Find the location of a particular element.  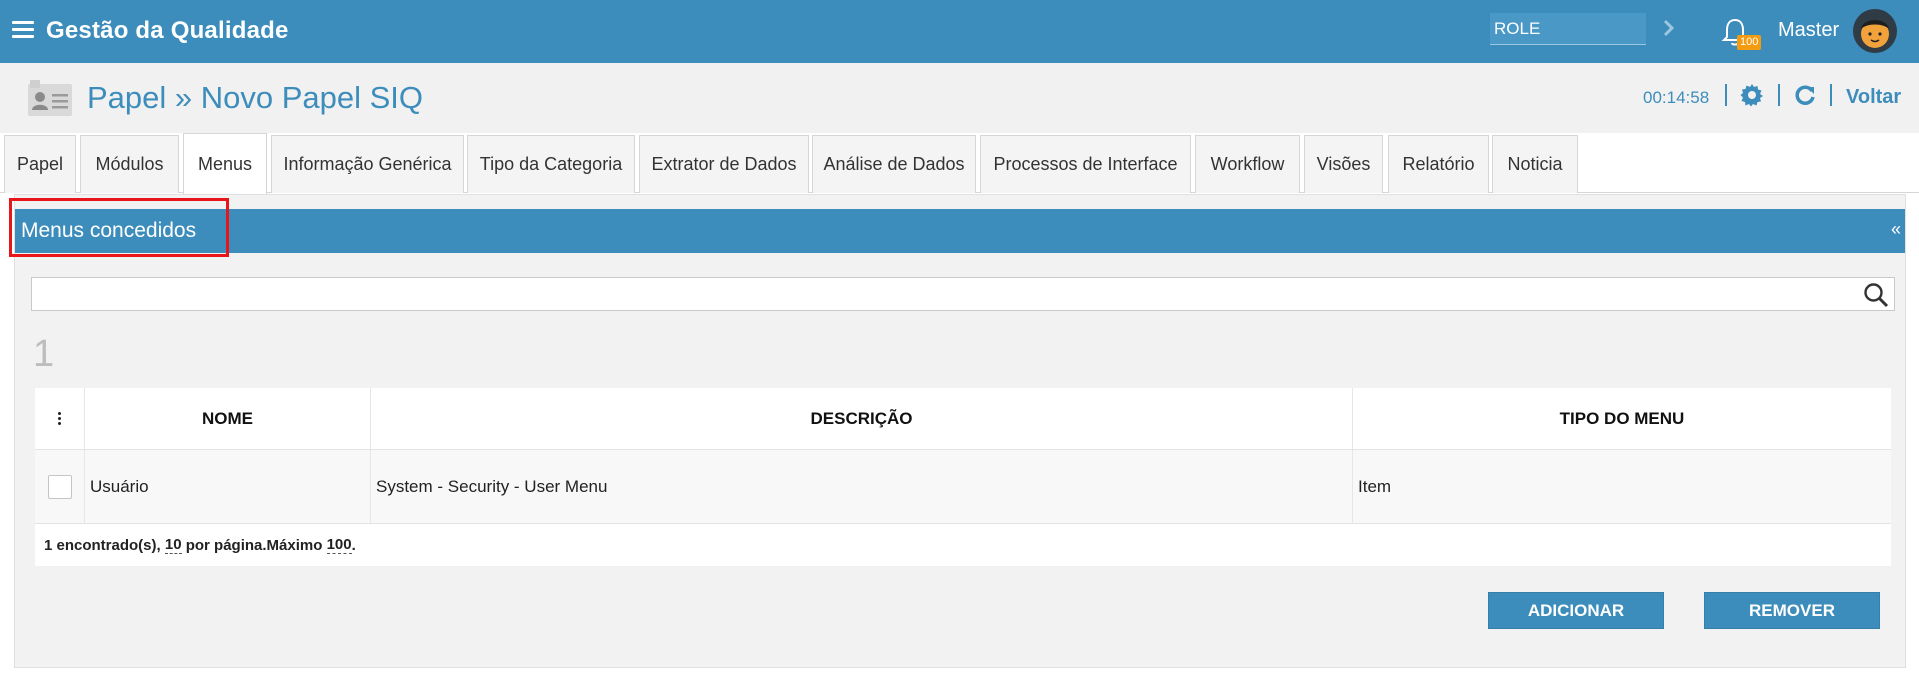

cell-descricao: System - Security - User Menu is located at coordinates (862, 486).